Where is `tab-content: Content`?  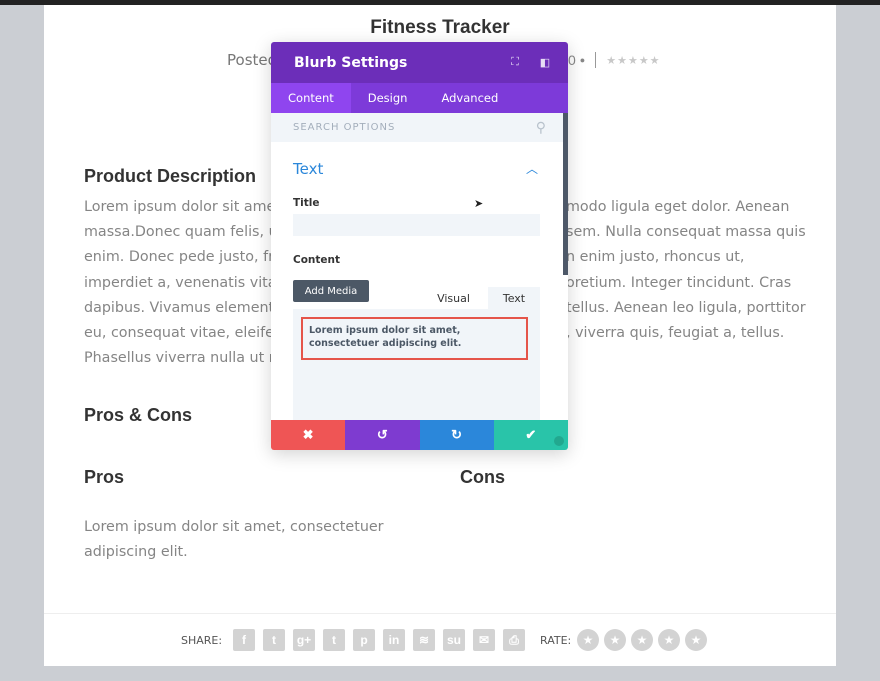
tab-content: Content is located at coordinates (311, 98).